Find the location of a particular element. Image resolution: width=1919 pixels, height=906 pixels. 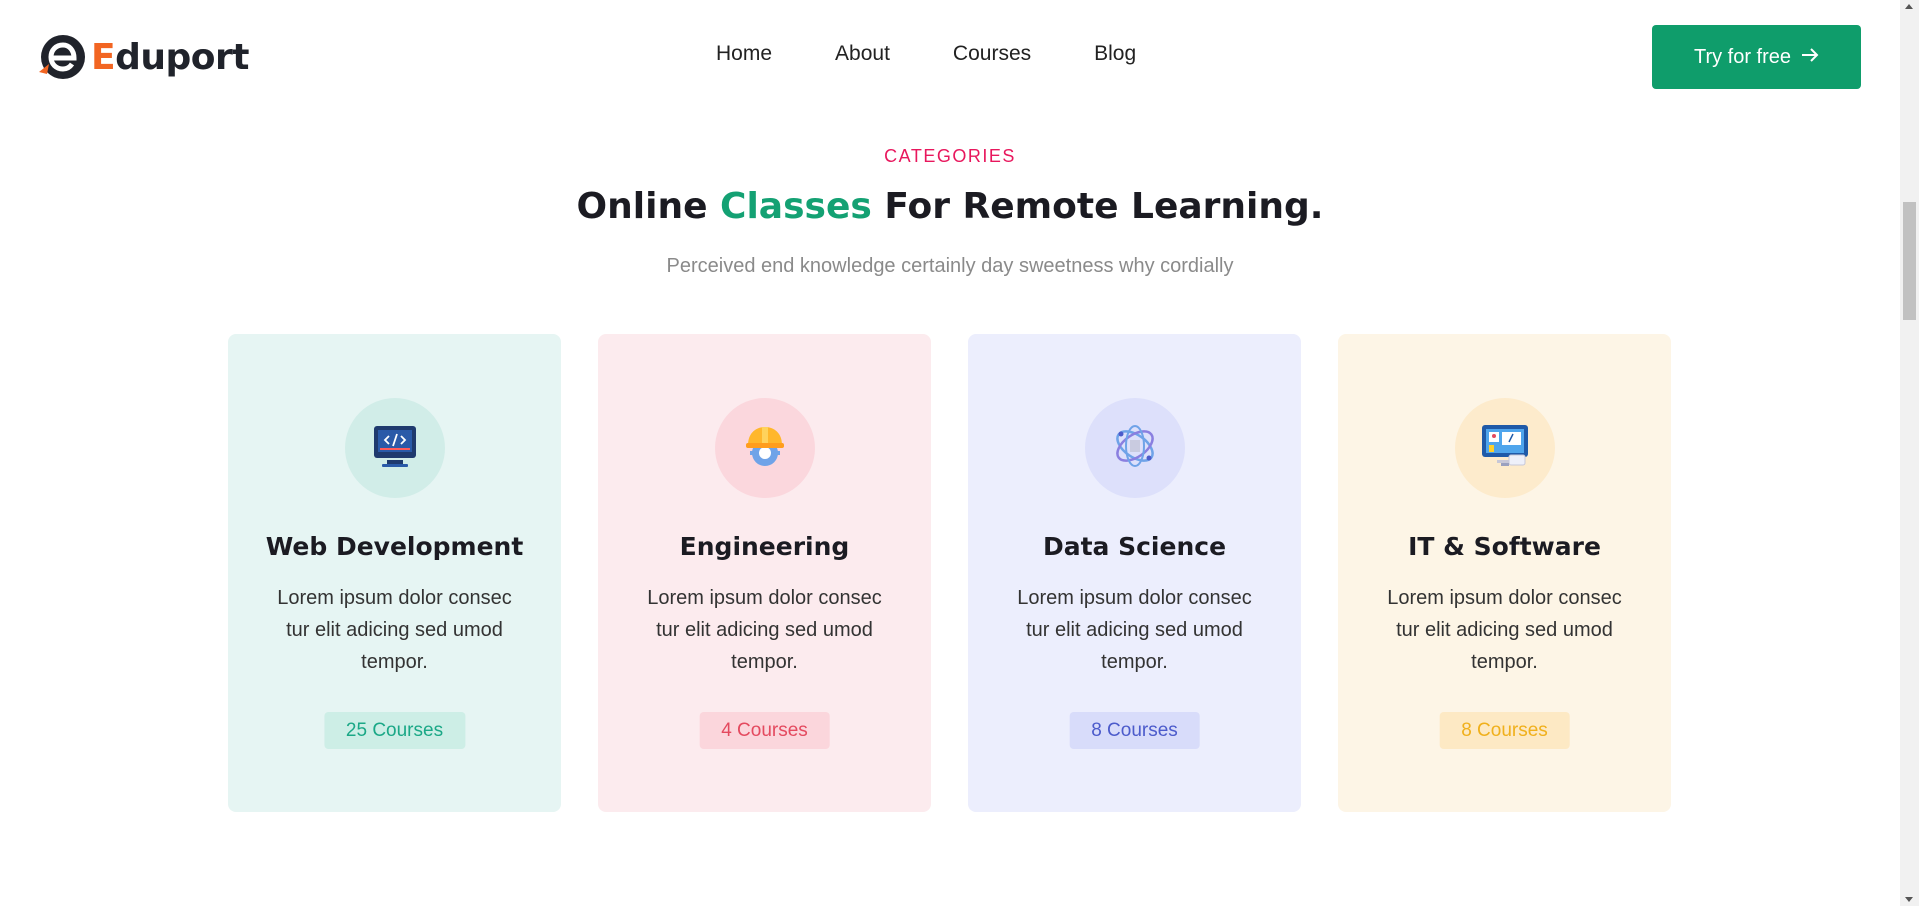

logo: Eduport is located at coordinates (143, 57).